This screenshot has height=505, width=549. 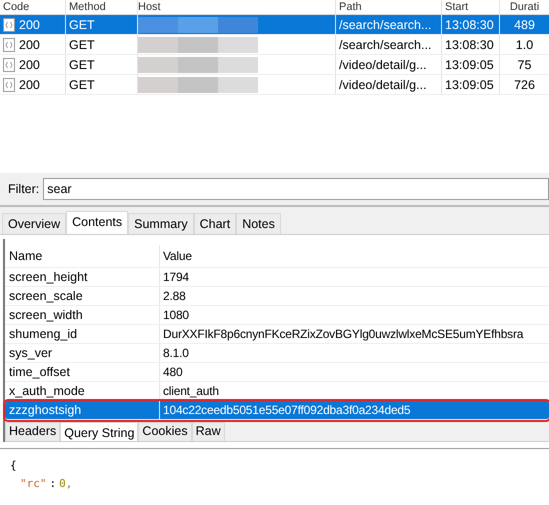 I want to click on session-row: 200 GET /search/search... 13:08:30 1.0, so click(x=274, y=45).